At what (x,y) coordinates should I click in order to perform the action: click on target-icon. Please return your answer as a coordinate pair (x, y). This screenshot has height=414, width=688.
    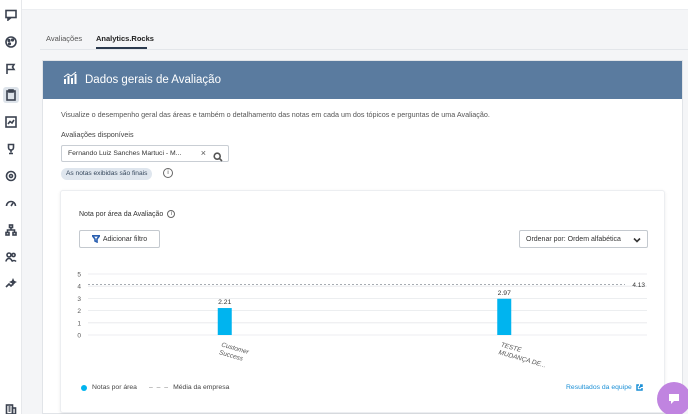
    Looking at the image, I should click on (11, 176).